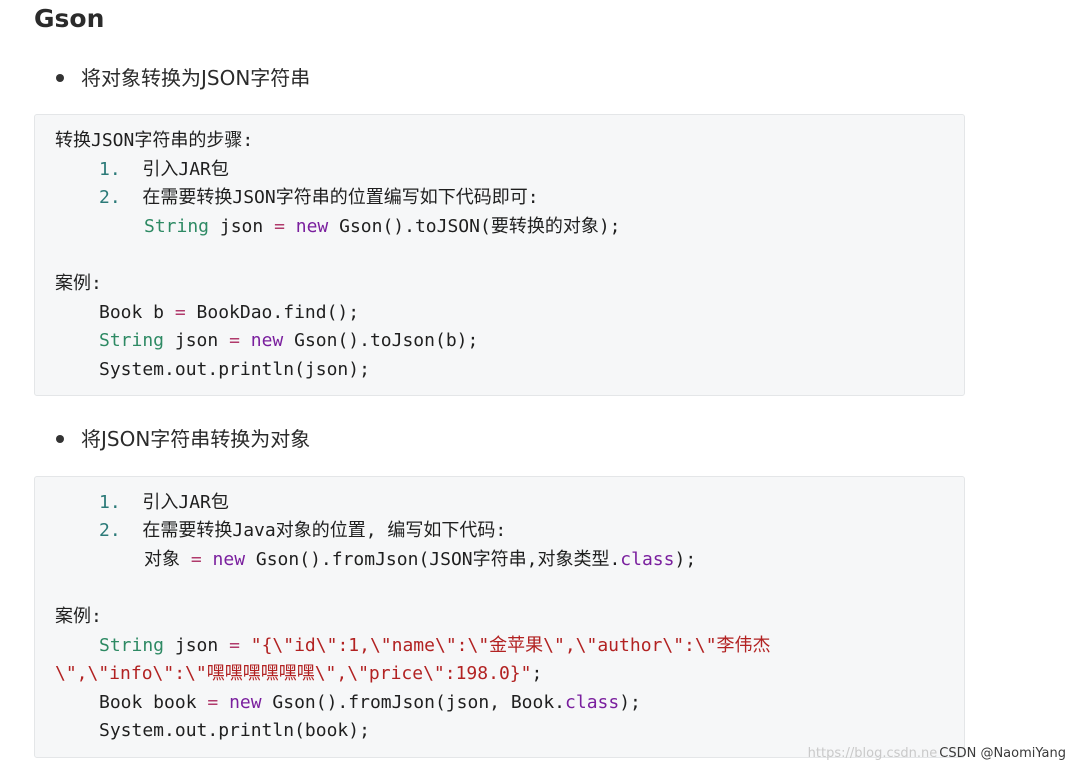  What do you see at coordinates (272, 312) in the screenshot?
I see `code-part: BookDao.find();` at bounding box center [272, 312].